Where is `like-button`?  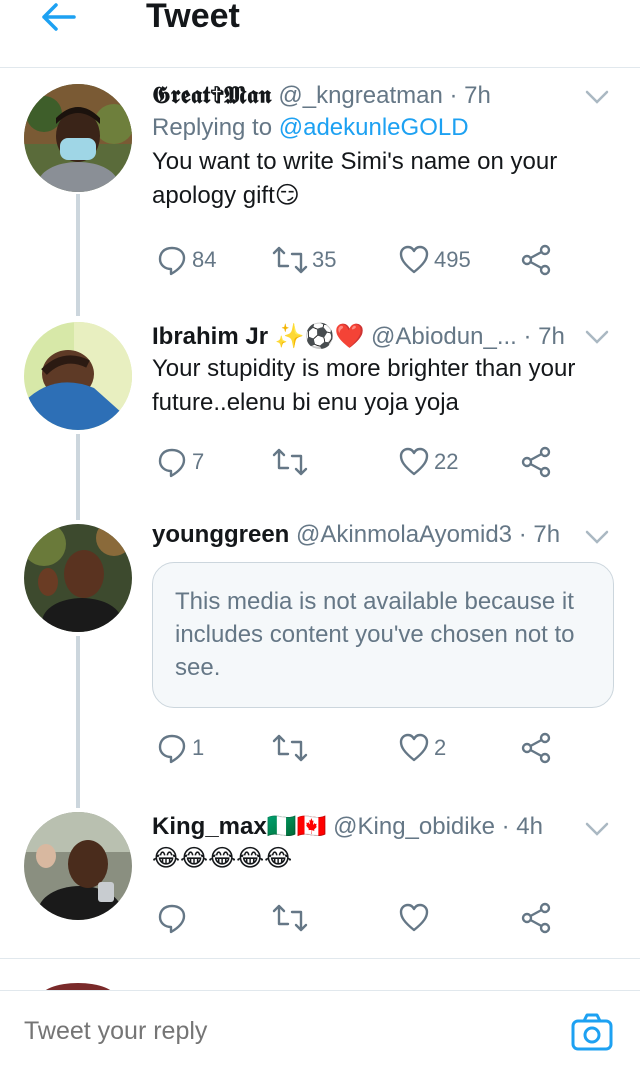
like-button is located at coordinates (416, 918).